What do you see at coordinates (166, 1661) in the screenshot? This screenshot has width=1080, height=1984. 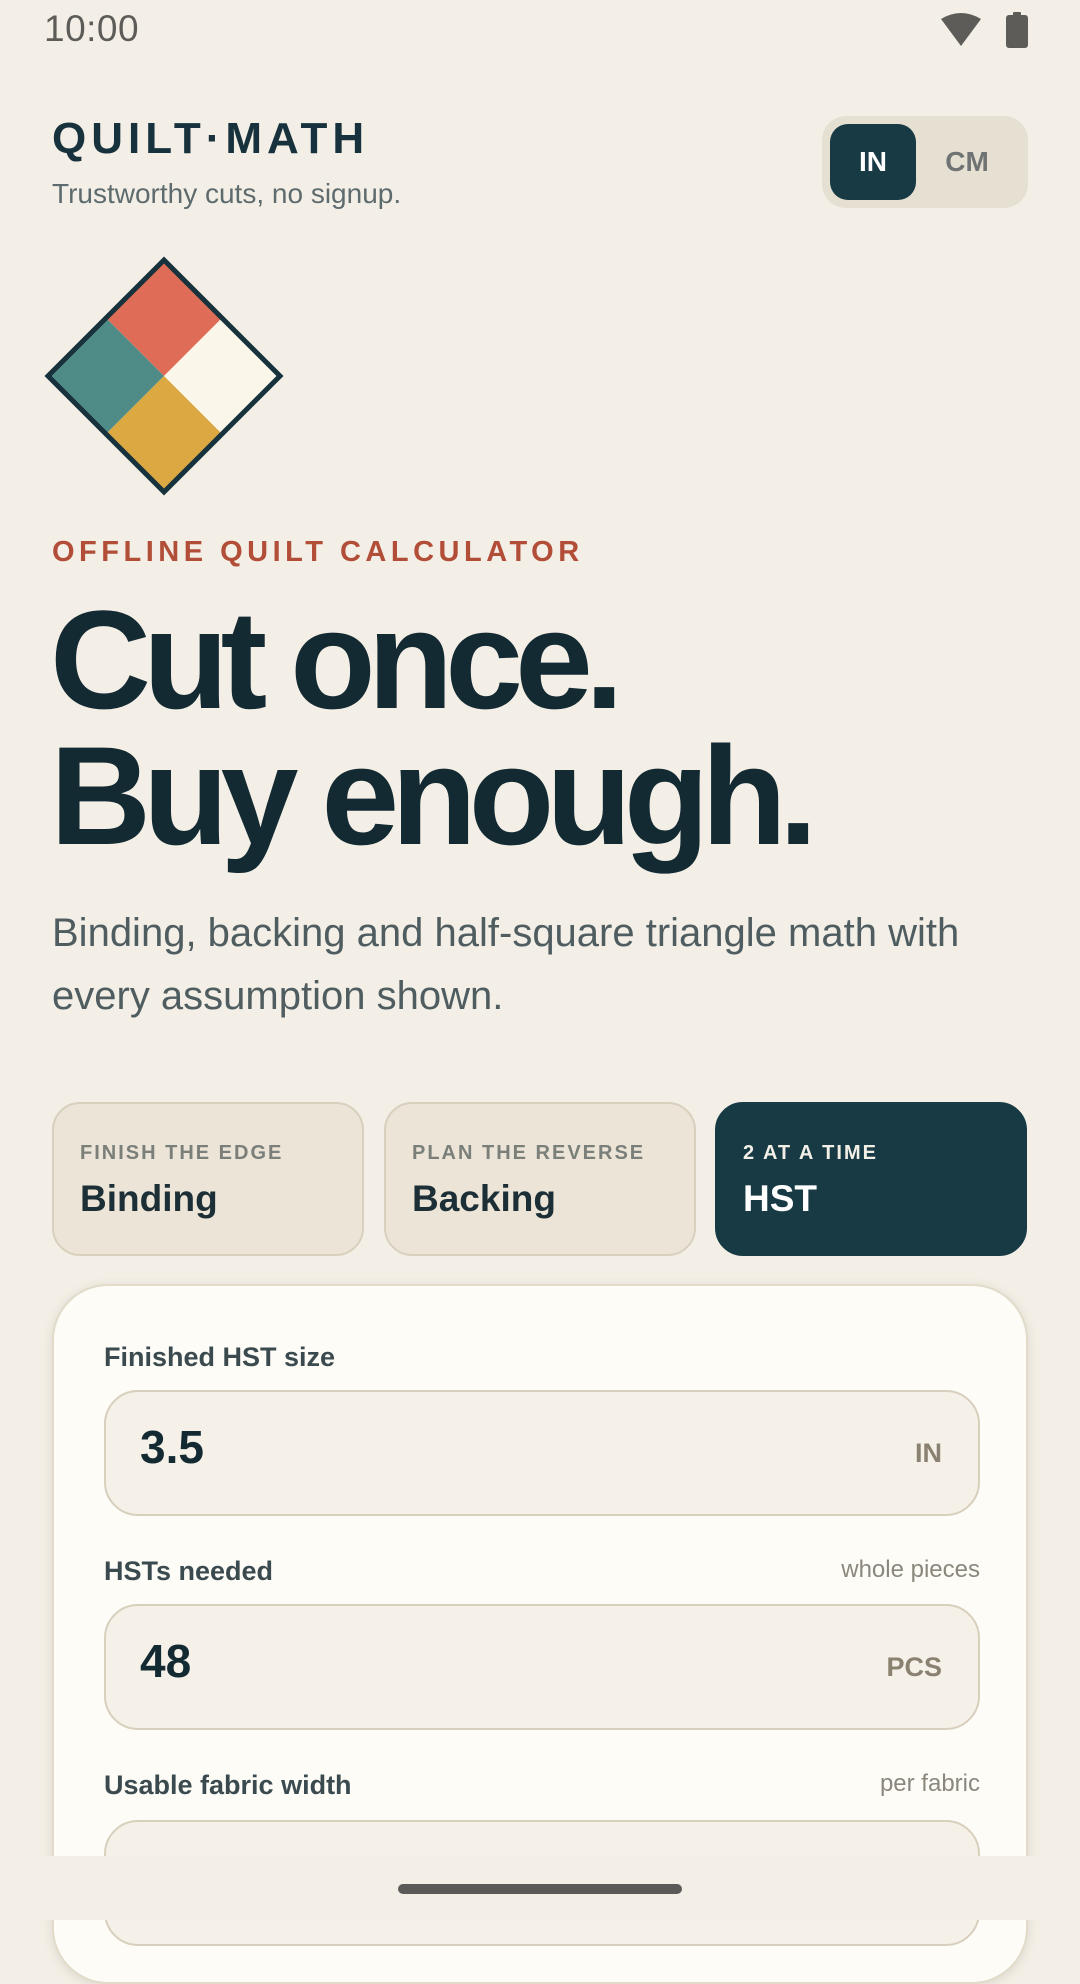 I see `hsts-needed-value: 48` at bounding box center [166, 1661].